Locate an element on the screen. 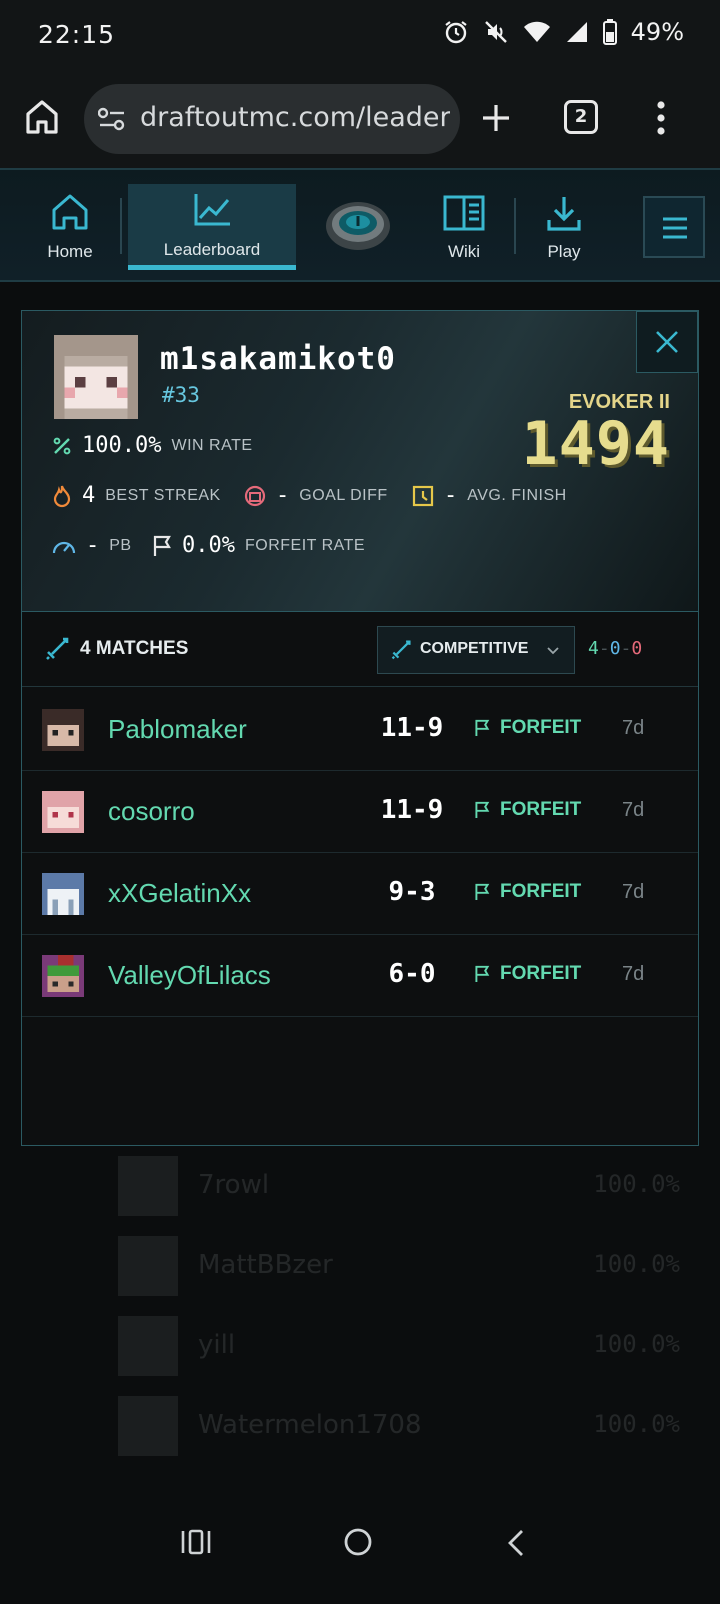 This screenshot has height=1604, width=720. table-row: ValleyOfLilacs 6-0 FORFEIT 7d is located at coordinates (360, 976).